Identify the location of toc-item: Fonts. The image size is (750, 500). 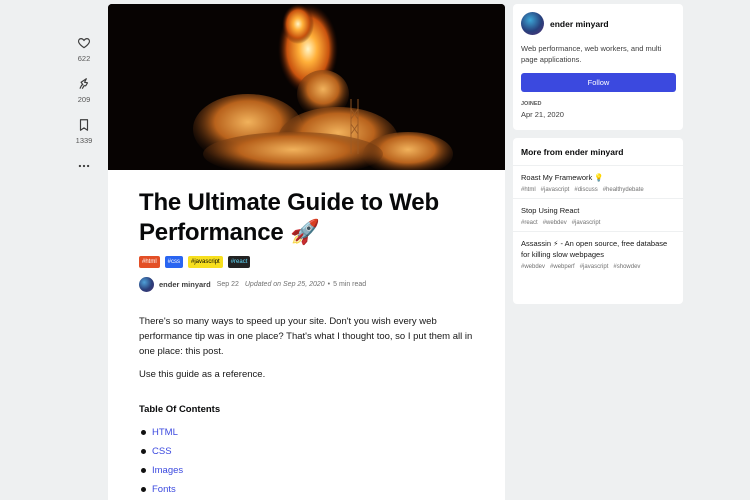
(306, 489).